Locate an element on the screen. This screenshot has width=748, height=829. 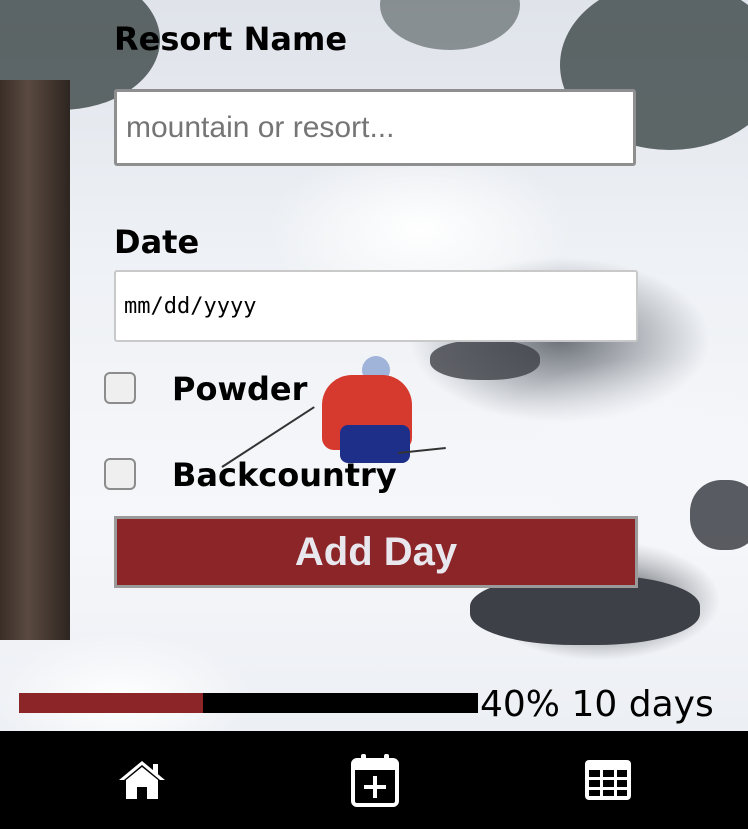
nav-log-table is located at coordinates (608, 780).